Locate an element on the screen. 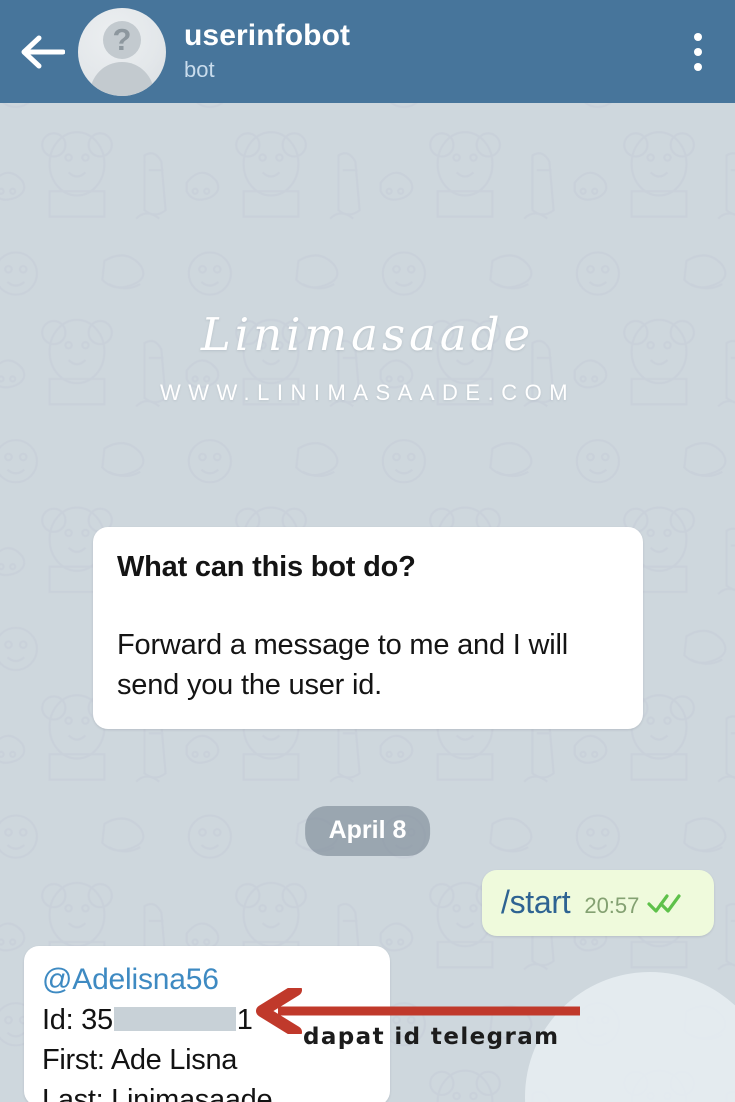 Image resolution: width=735 pixels, height=1102 pixels. back-button is located at coordinates (42, 51).